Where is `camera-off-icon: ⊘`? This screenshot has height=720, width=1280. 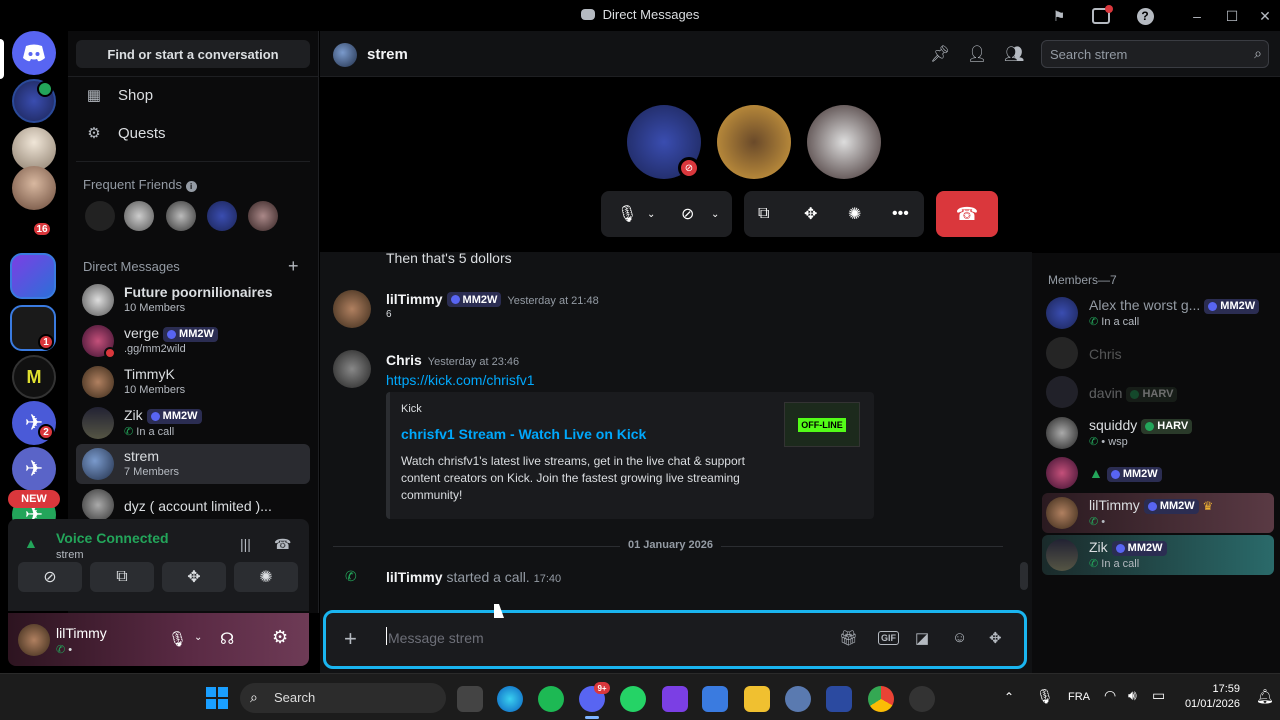
camera-off-icon: ⊘ is located at coordinates (687, 214).